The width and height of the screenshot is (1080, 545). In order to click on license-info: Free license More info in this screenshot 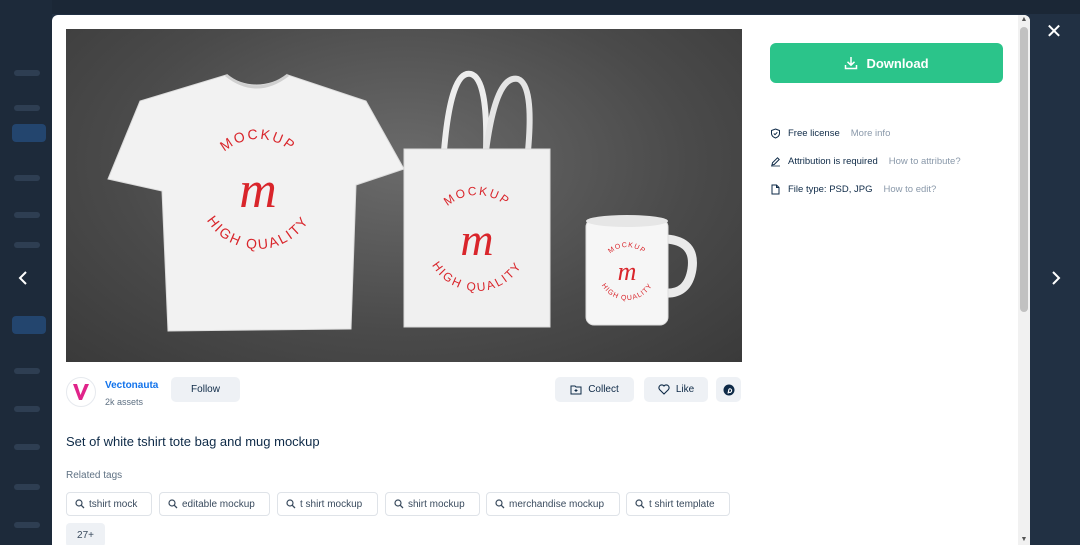, I will do `click(830, 133)`.